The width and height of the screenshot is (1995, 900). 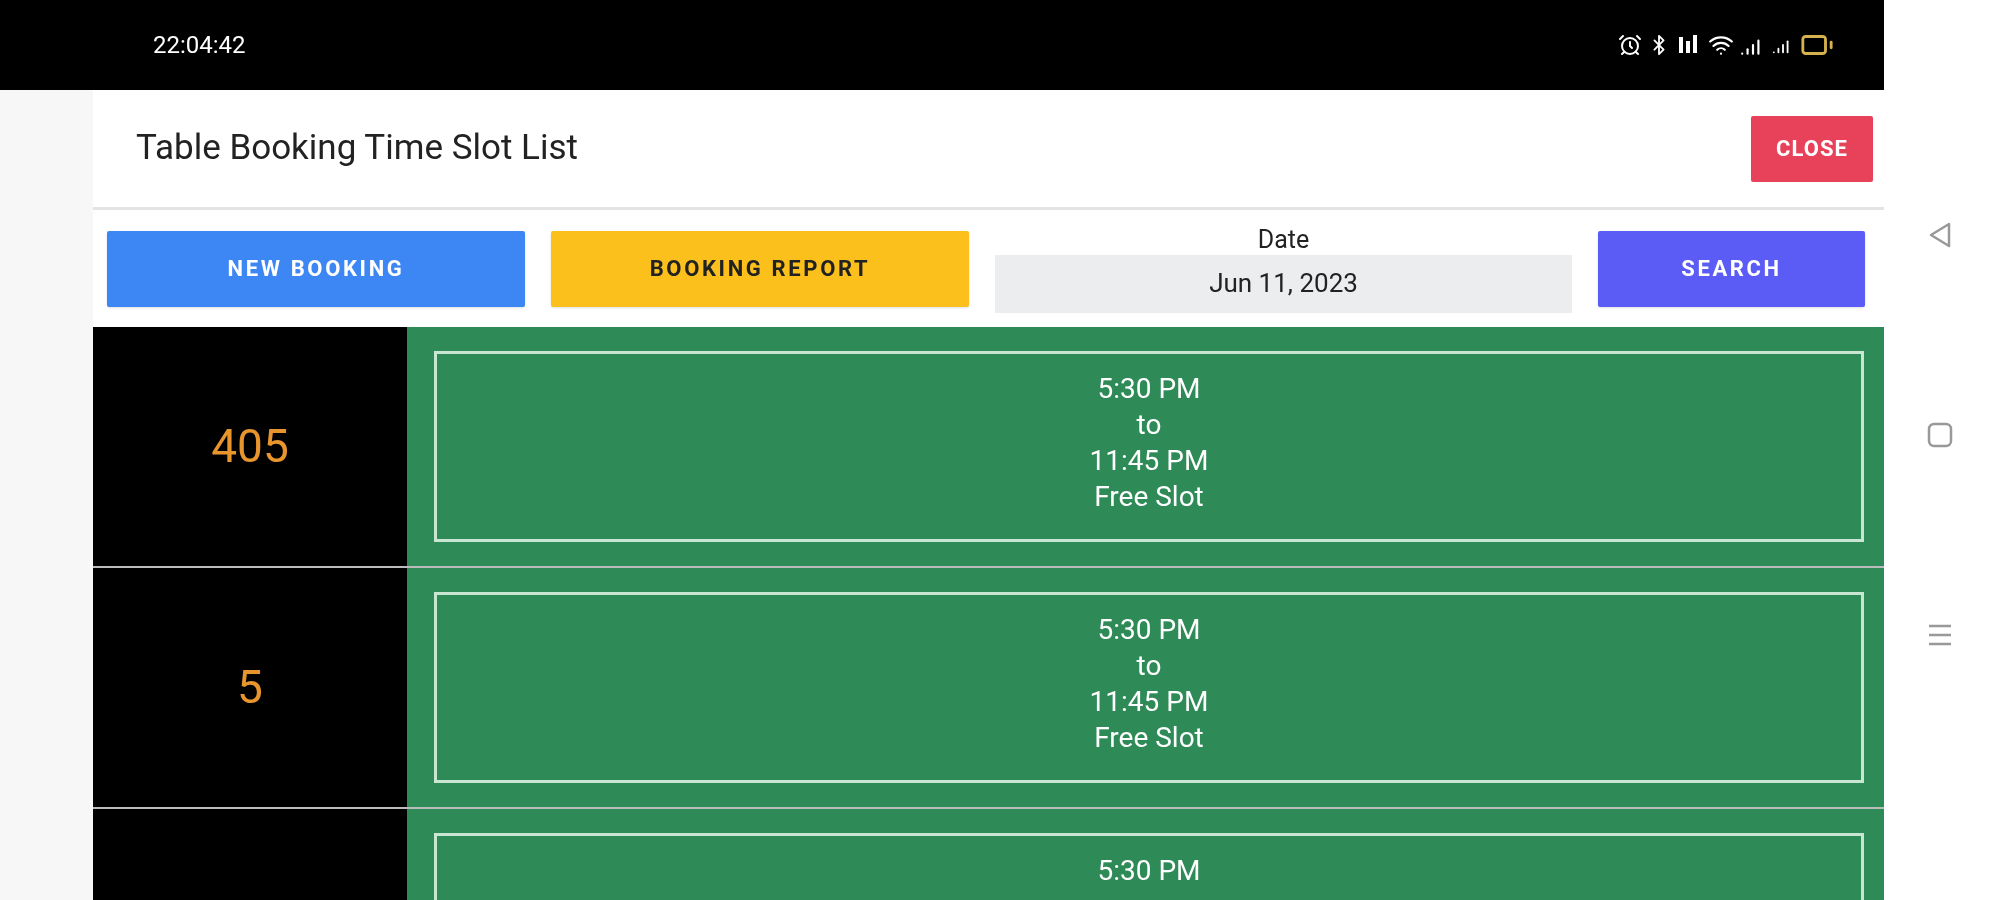 I want to click on status-time: 22:04:42, so click(x=199, y=45).